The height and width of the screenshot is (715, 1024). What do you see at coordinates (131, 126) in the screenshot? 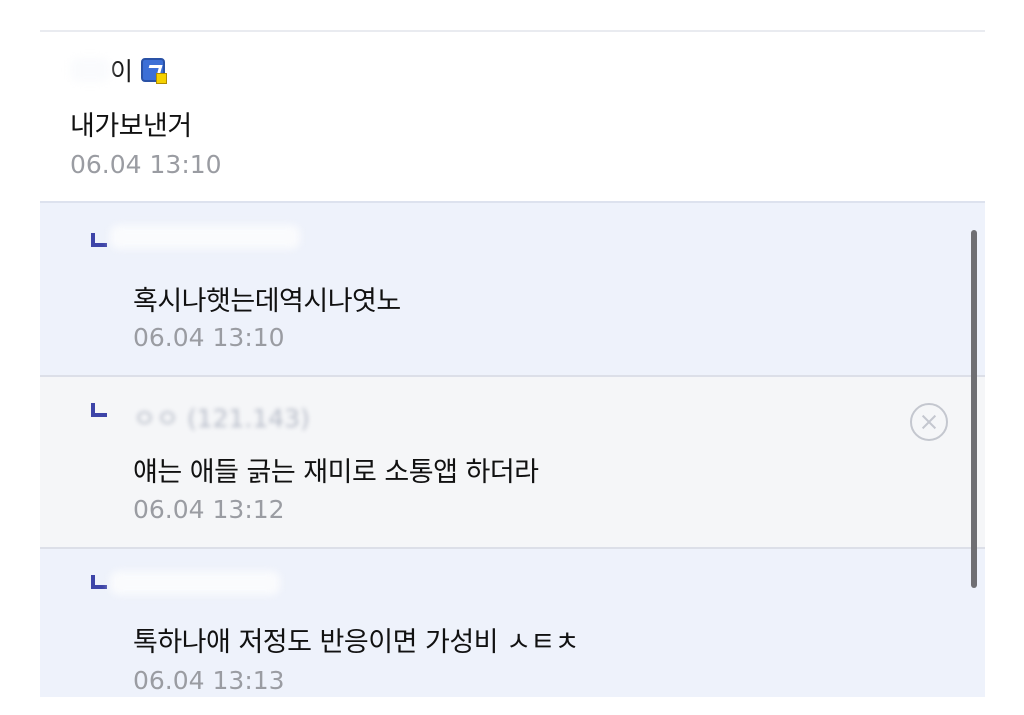
I see `comment-text: 내가보낸거` at bounding box center [131, 126].